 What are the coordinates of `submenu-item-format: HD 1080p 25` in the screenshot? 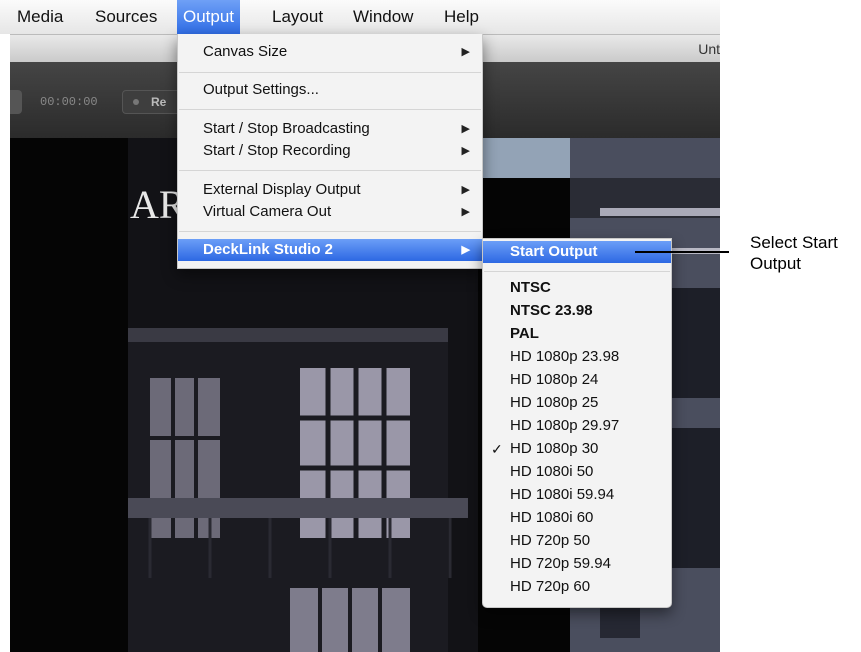 It's located at (577, 403).